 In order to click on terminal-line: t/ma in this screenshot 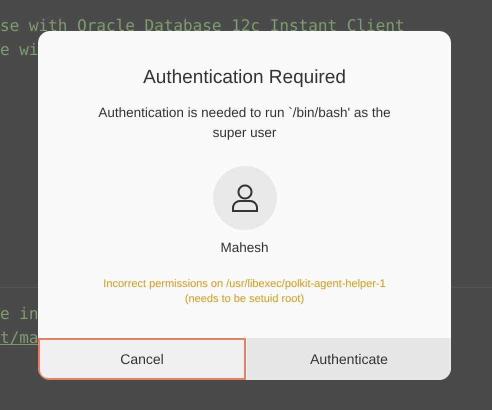, I will do `click(19, 338)`.